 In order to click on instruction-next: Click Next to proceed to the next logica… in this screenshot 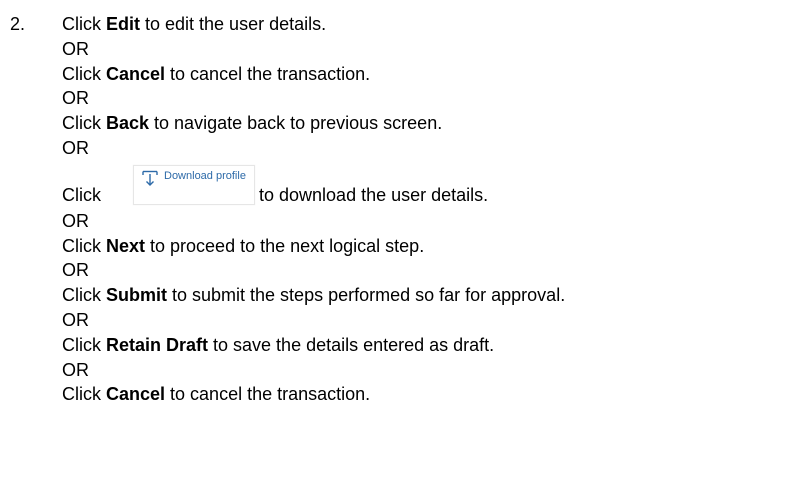, I will do `click(313, 246)`.